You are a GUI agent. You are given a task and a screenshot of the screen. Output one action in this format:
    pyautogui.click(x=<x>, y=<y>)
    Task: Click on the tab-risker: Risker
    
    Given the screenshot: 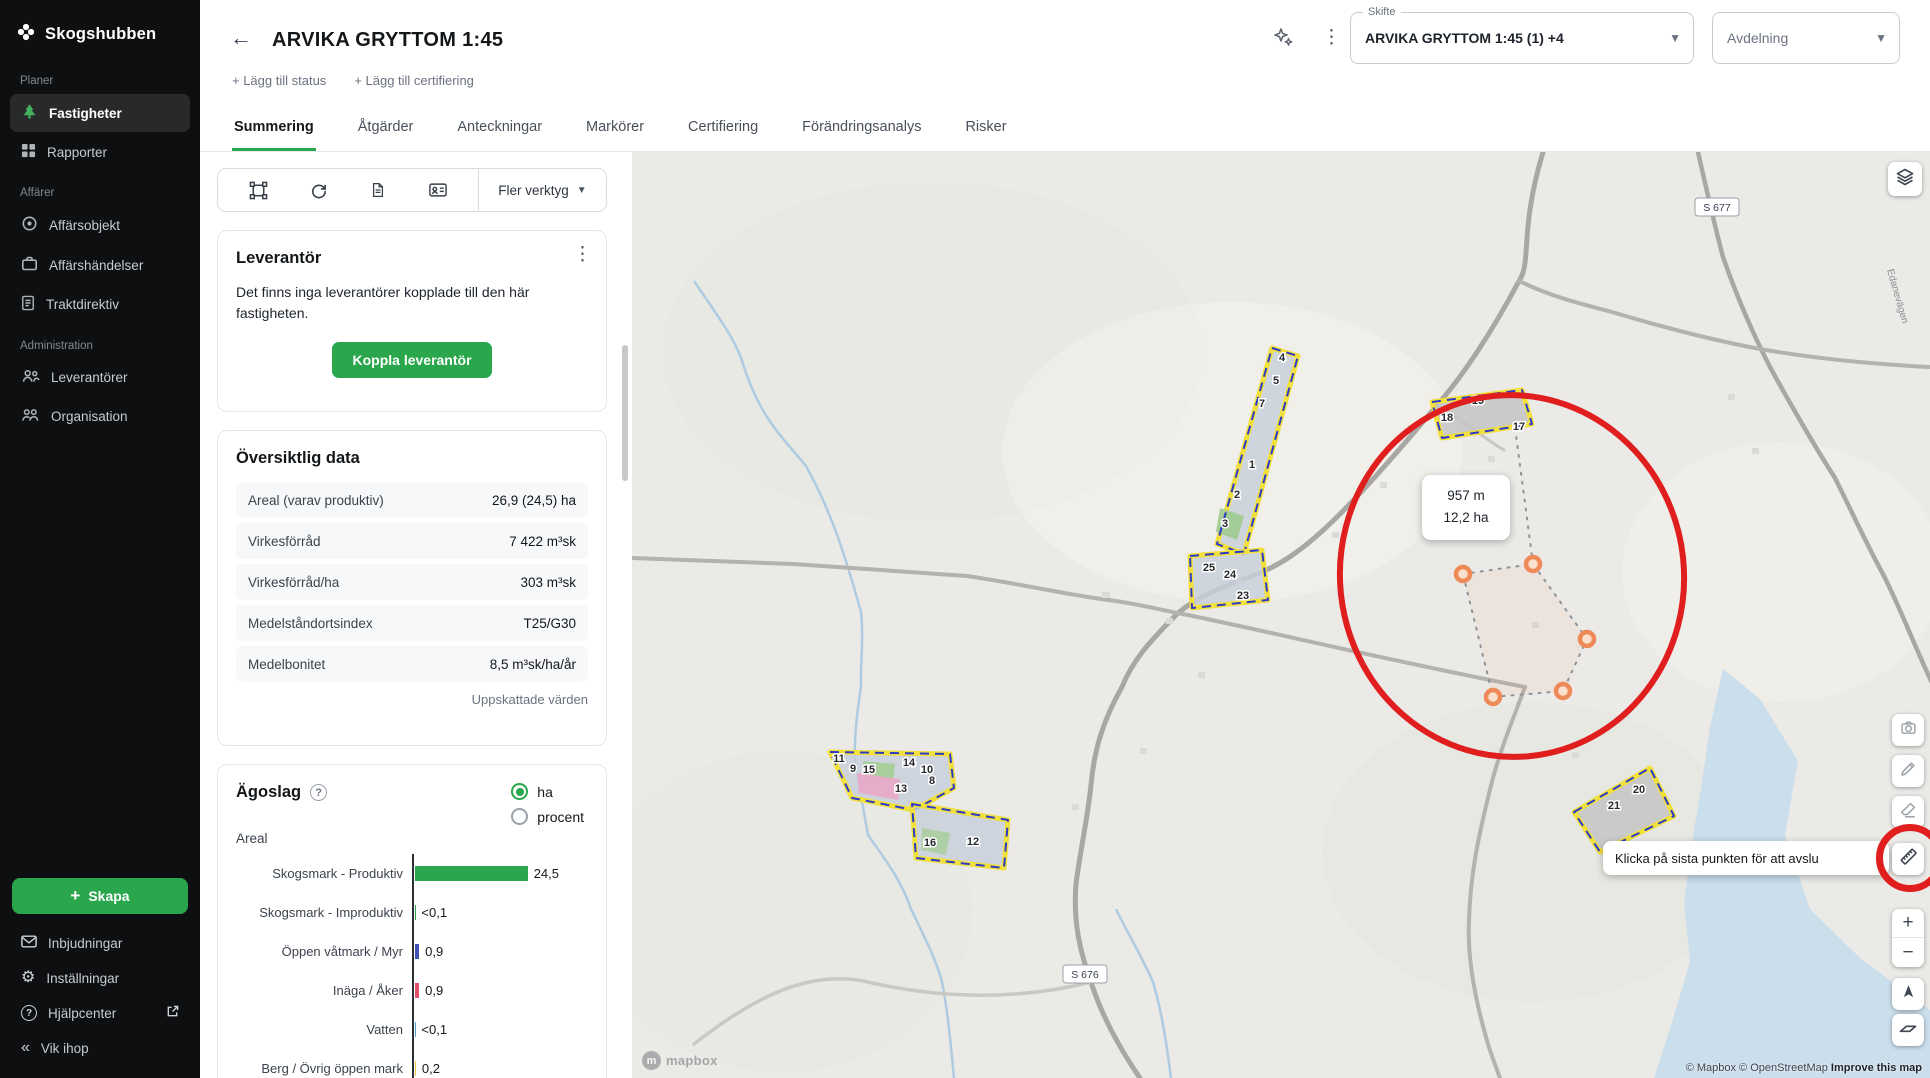 What is the action you would take?
    pyautogui.click(x=985, y=128)
    